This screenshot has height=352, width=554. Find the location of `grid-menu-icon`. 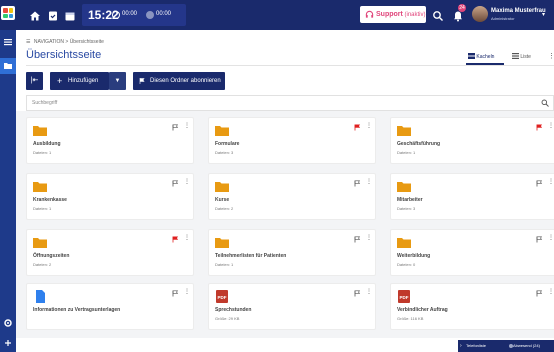

grid-menu-icon is located at coordinates (8, 42).